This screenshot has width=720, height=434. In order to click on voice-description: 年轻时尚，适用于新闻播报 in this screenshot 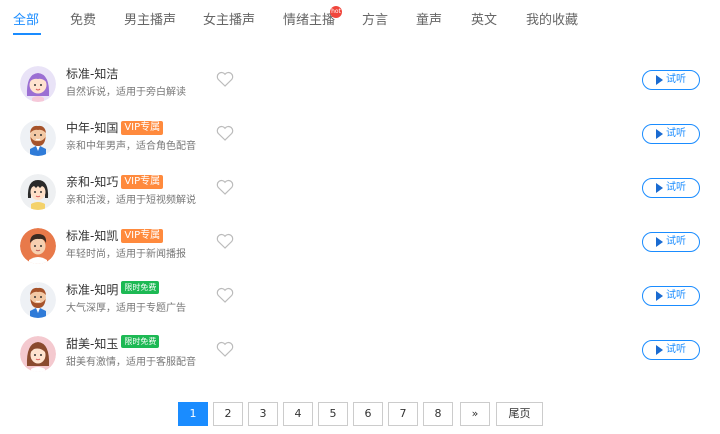, I will do `click(126, 254)`.